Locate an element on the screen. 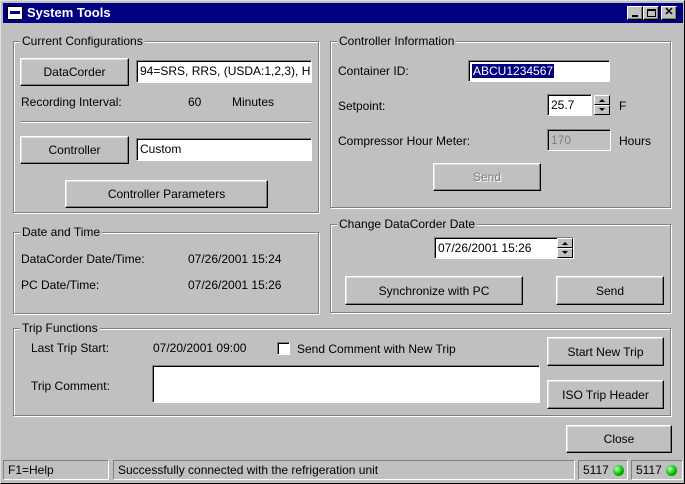 The height and width of the screenshot is (484, 685). port-number-2: 5117 is located at coordinates (649, 470).